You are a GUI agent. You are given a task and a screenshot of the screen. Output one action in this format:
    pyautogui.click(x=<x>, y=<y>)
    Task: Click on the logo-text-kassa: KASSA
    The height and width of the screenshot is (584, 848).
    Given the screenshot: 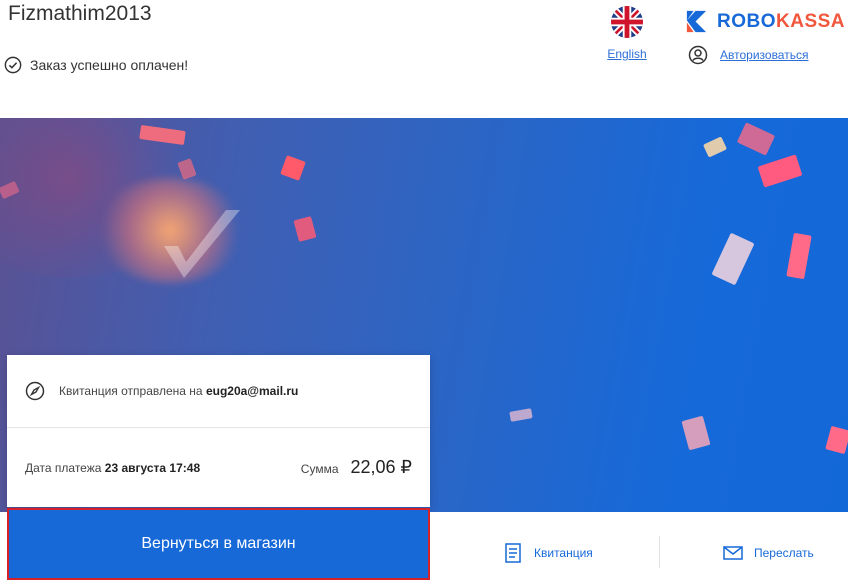 What is the action you would take?
    pyautogui.click(x=811, y=21)
    